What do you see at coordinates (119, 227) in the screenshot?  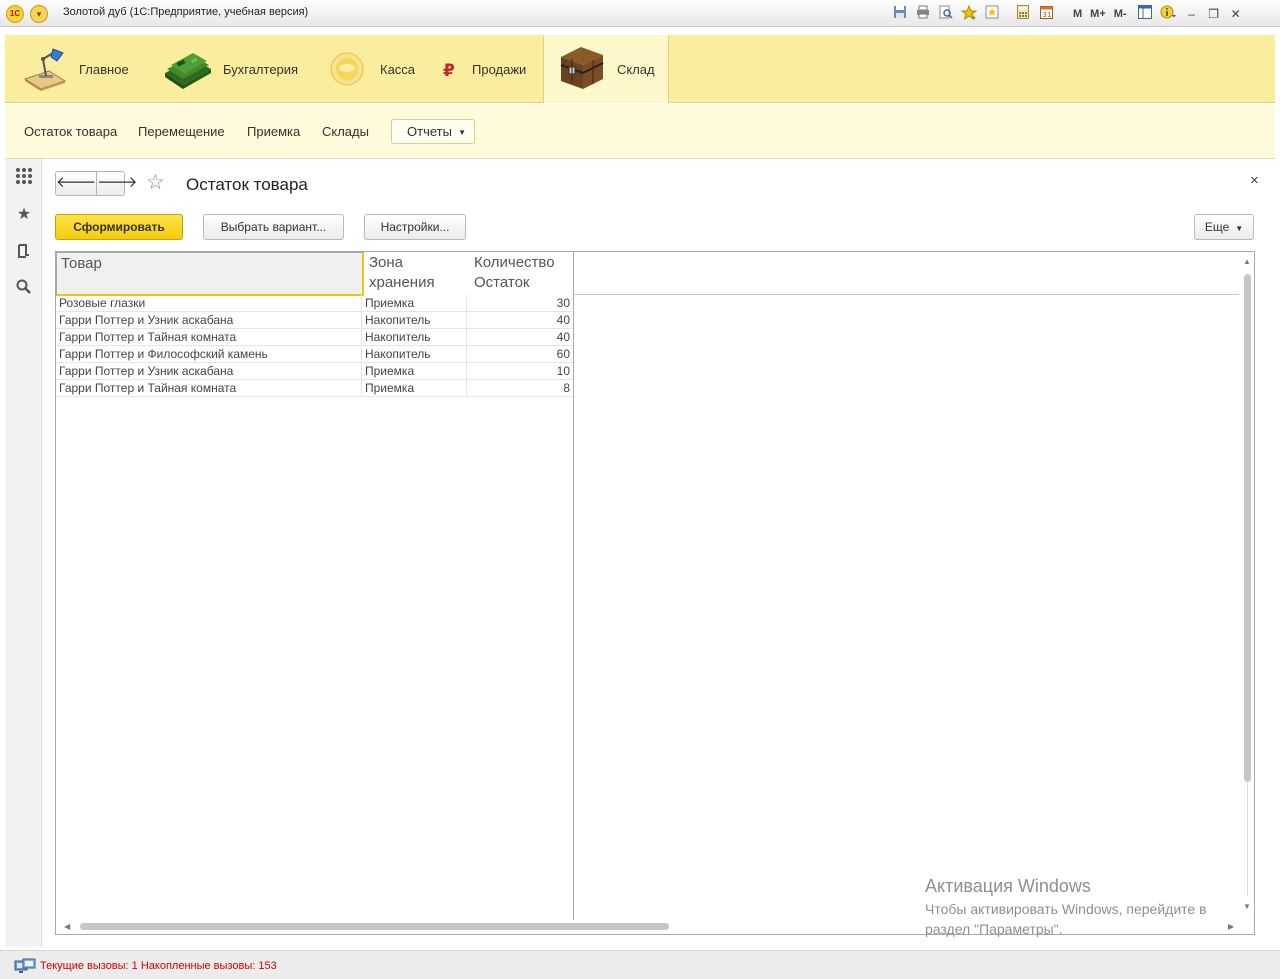 I see `generate-button: Сформировать` at bounding box center [119, 227].